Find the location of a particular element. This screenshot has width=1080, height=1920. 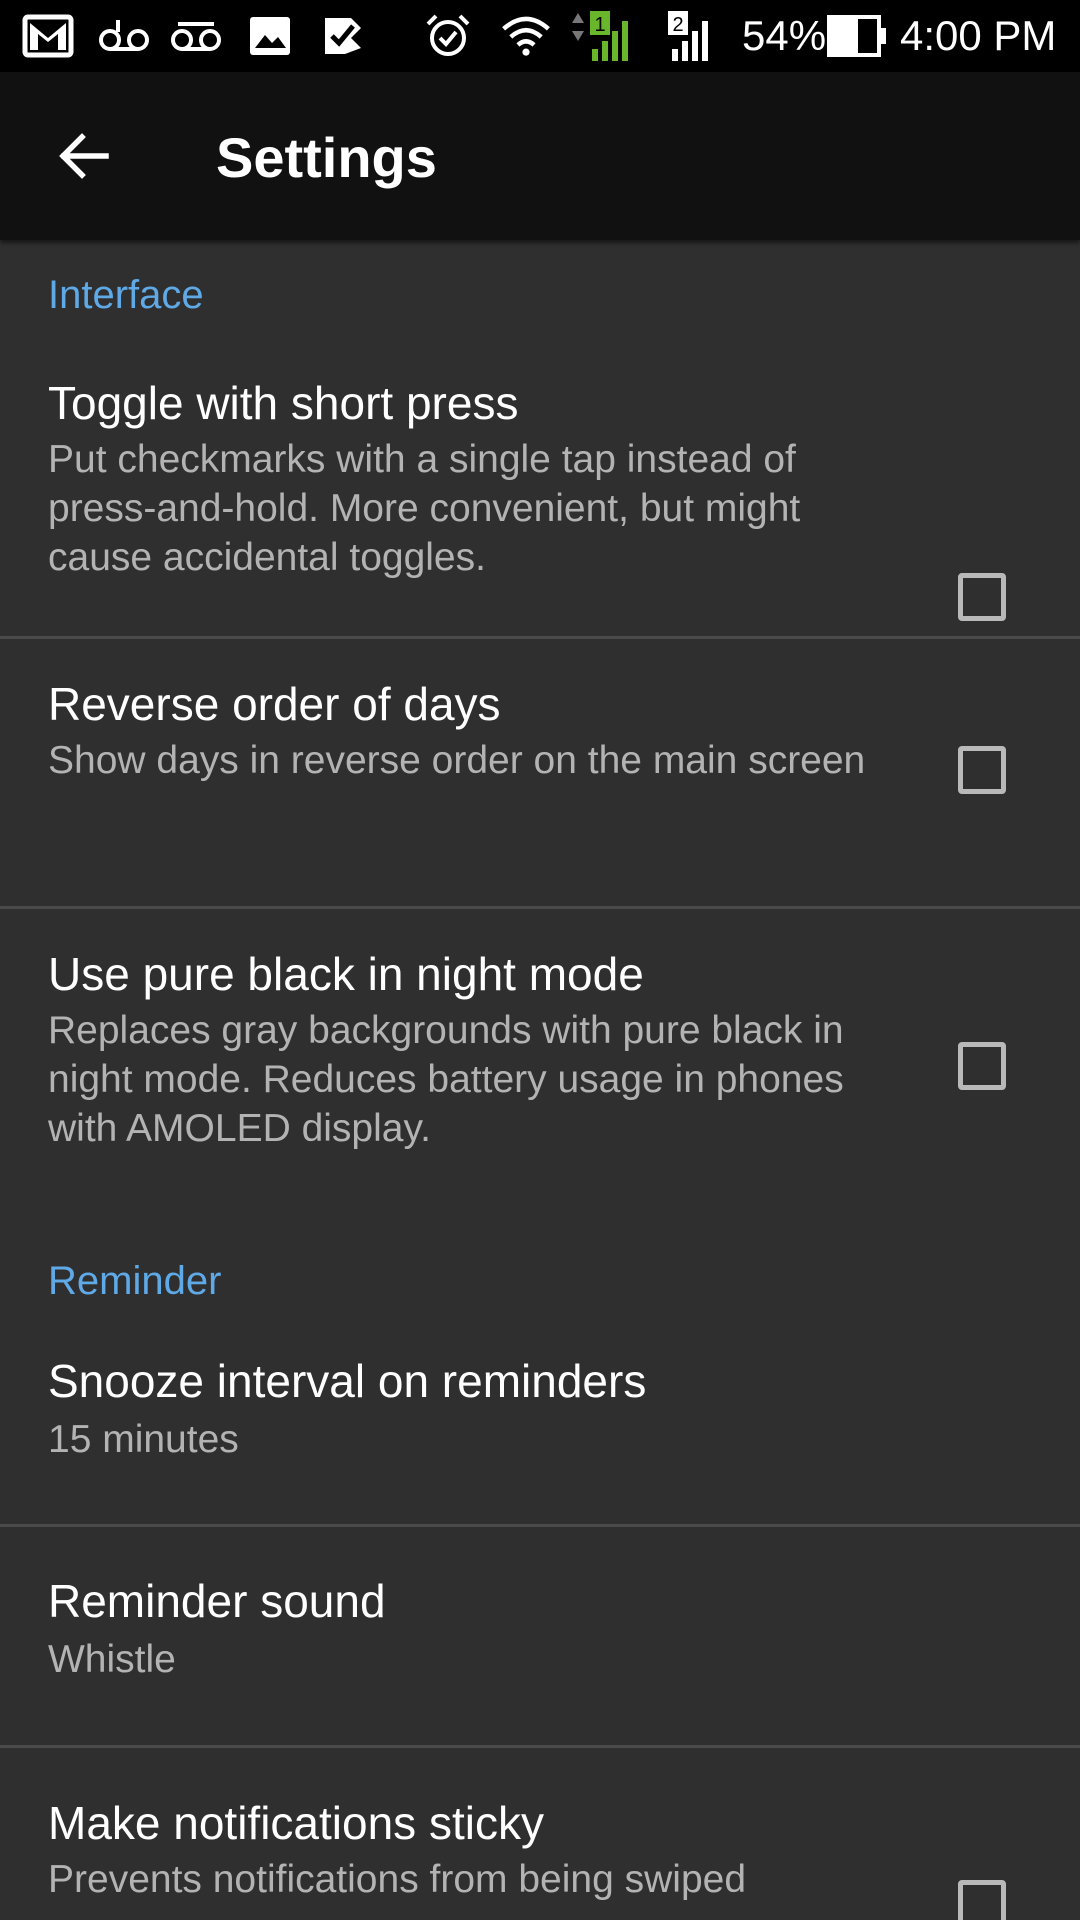

arrow-left-icon is located at coordinates (84, 156).